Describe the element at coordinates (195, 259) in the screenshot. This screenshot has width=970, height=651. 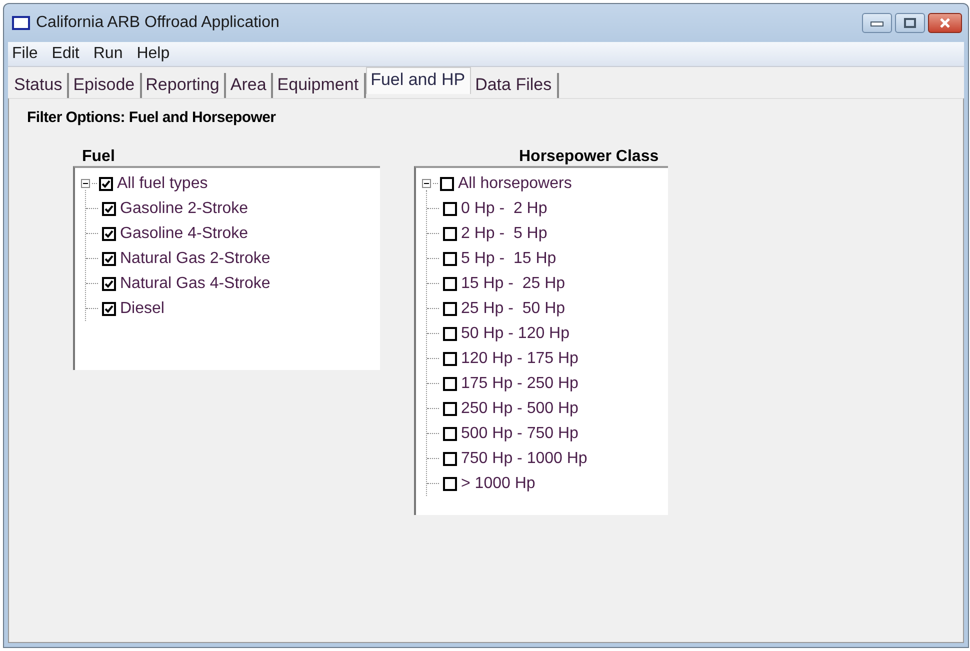
I see `tree-item: Natural Gas 2-Stroke` at that location.